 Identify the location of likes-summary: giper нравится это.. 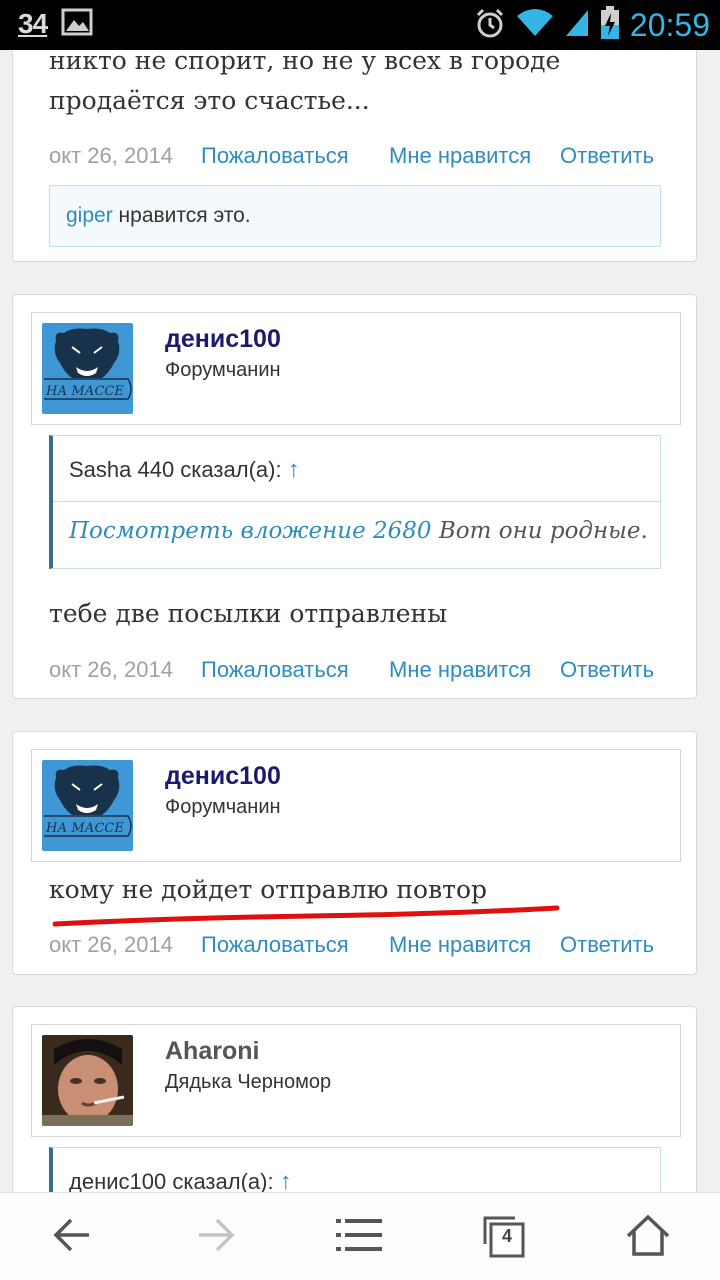
(355, 216).